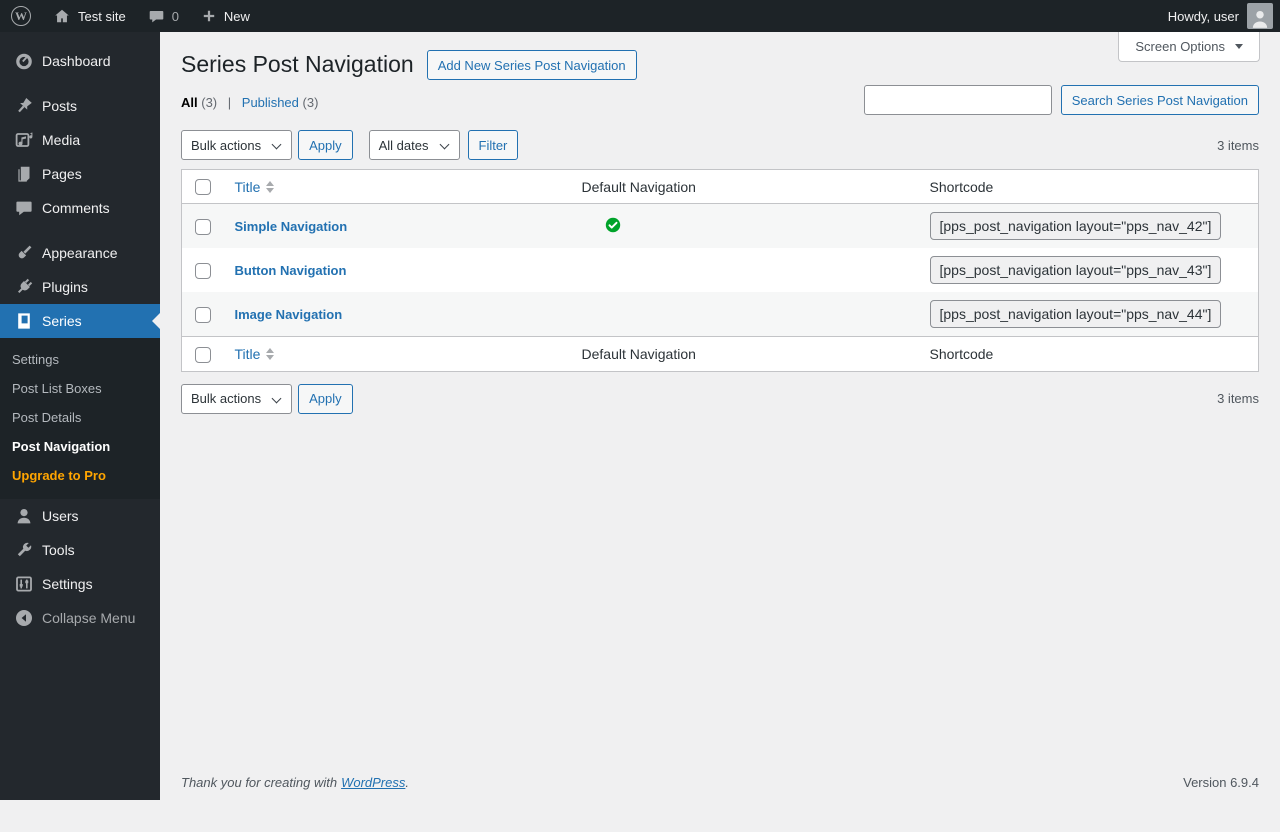 This screenshot has width=1280, height=832. Describe the element at coordinates (62, 174) in the screenshot. I see `sidebar-item-label: Pages` at that location.